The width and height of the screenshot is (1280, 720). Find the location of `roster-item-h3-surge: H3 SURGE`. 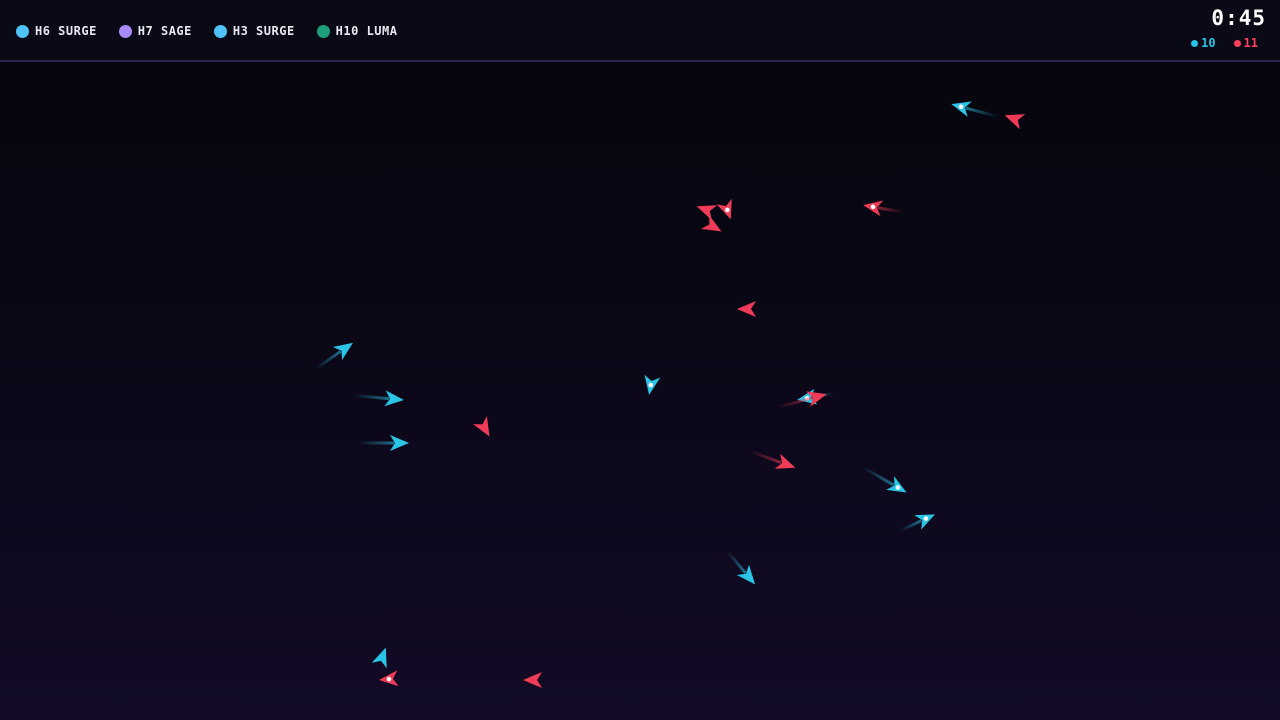

roster-item-h3-surge: H3 SURGE is located at coordinates (254, 31).